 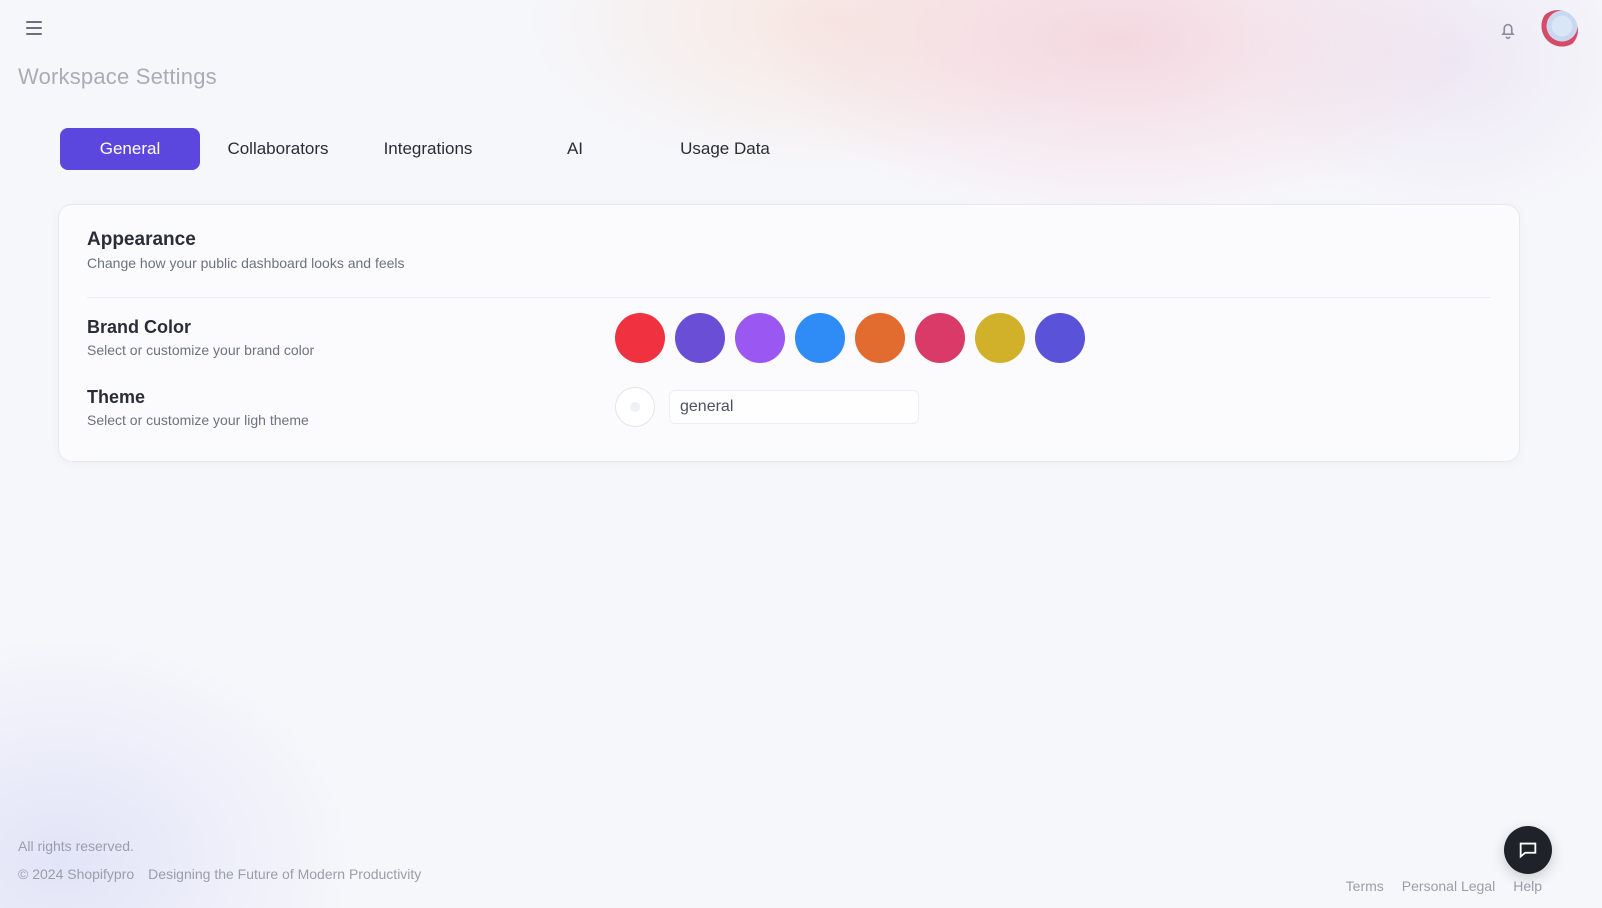 I want to click on color-swatch-gold, so click(x=1000, y=338).